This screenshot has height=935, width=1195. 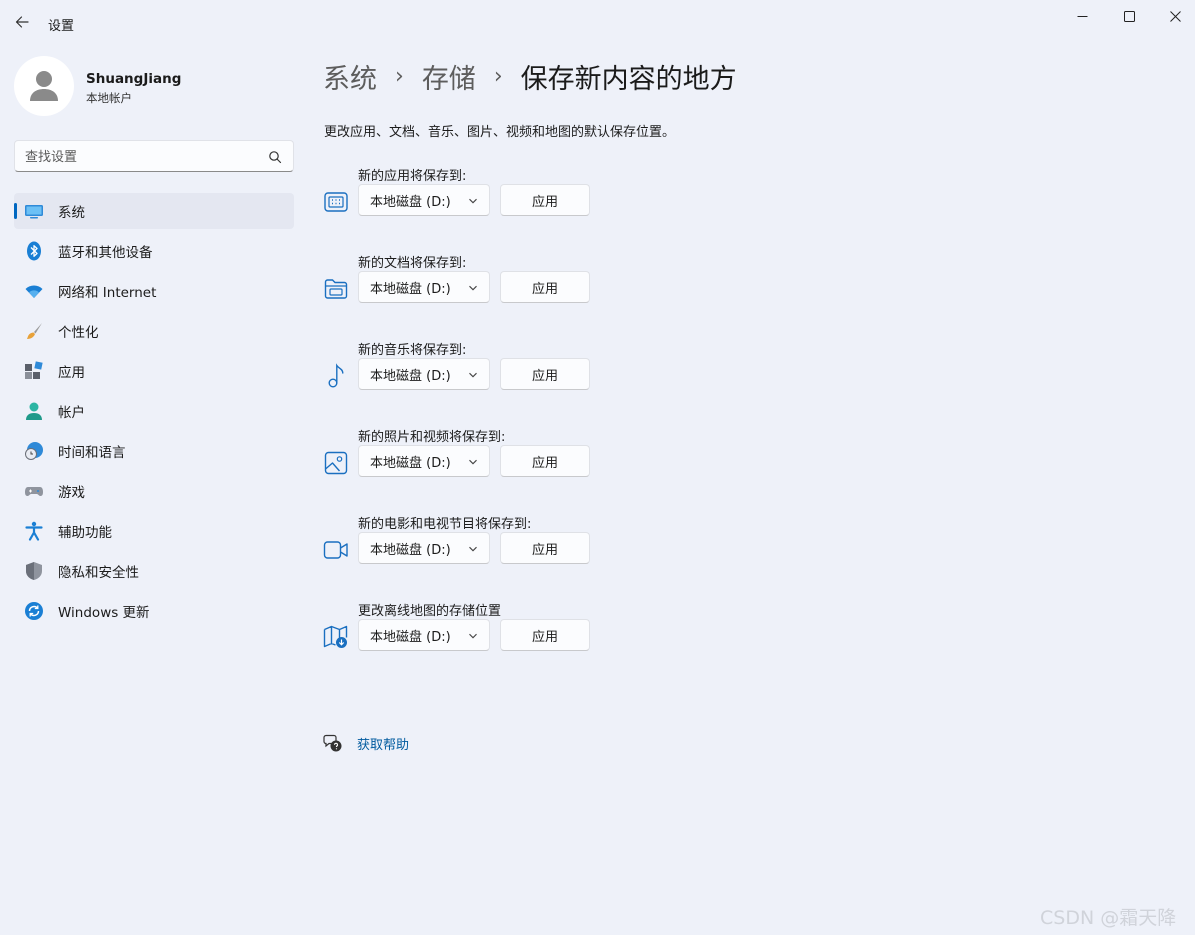 What do you see at coordinates (628, 79) in the screenshot?
I see `page-title: 保存新内容的地方` at bounding box center [628, 79].